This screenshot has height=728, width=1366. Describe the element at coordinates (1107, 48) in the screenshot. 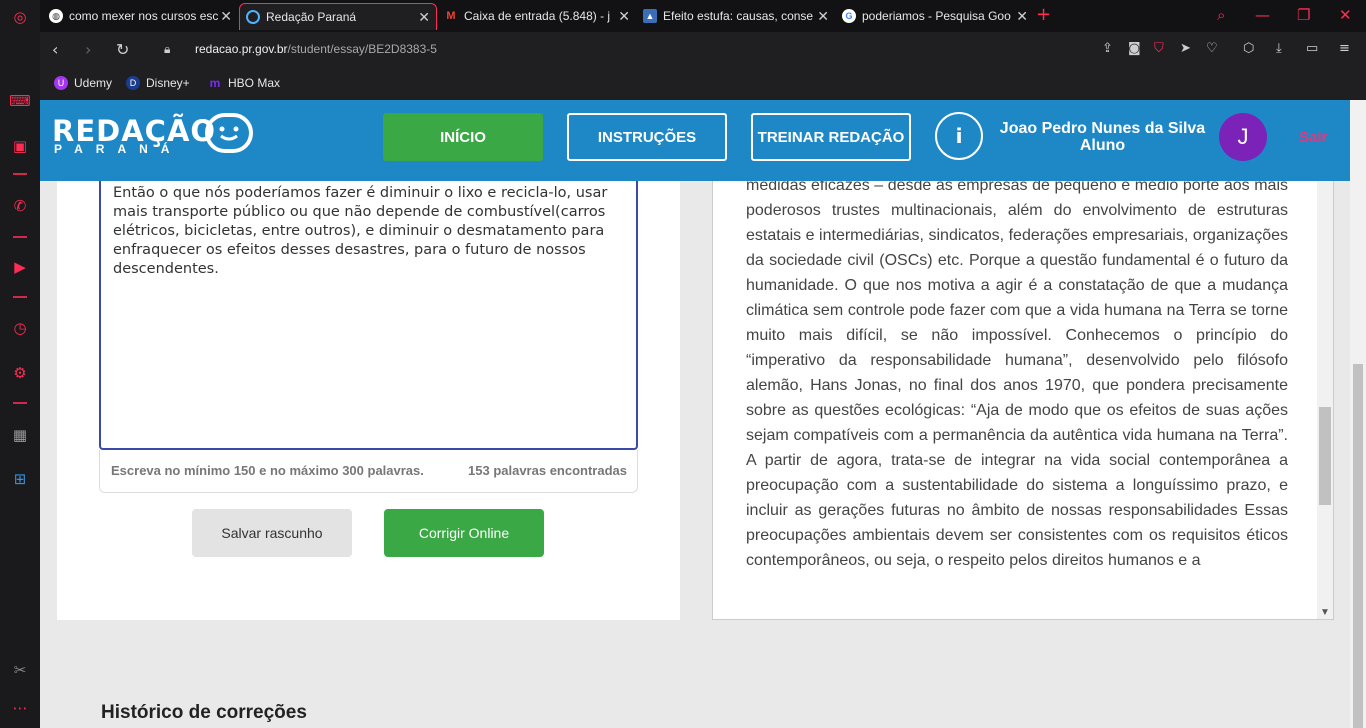

I see `share-icon: ⇪` at that location.